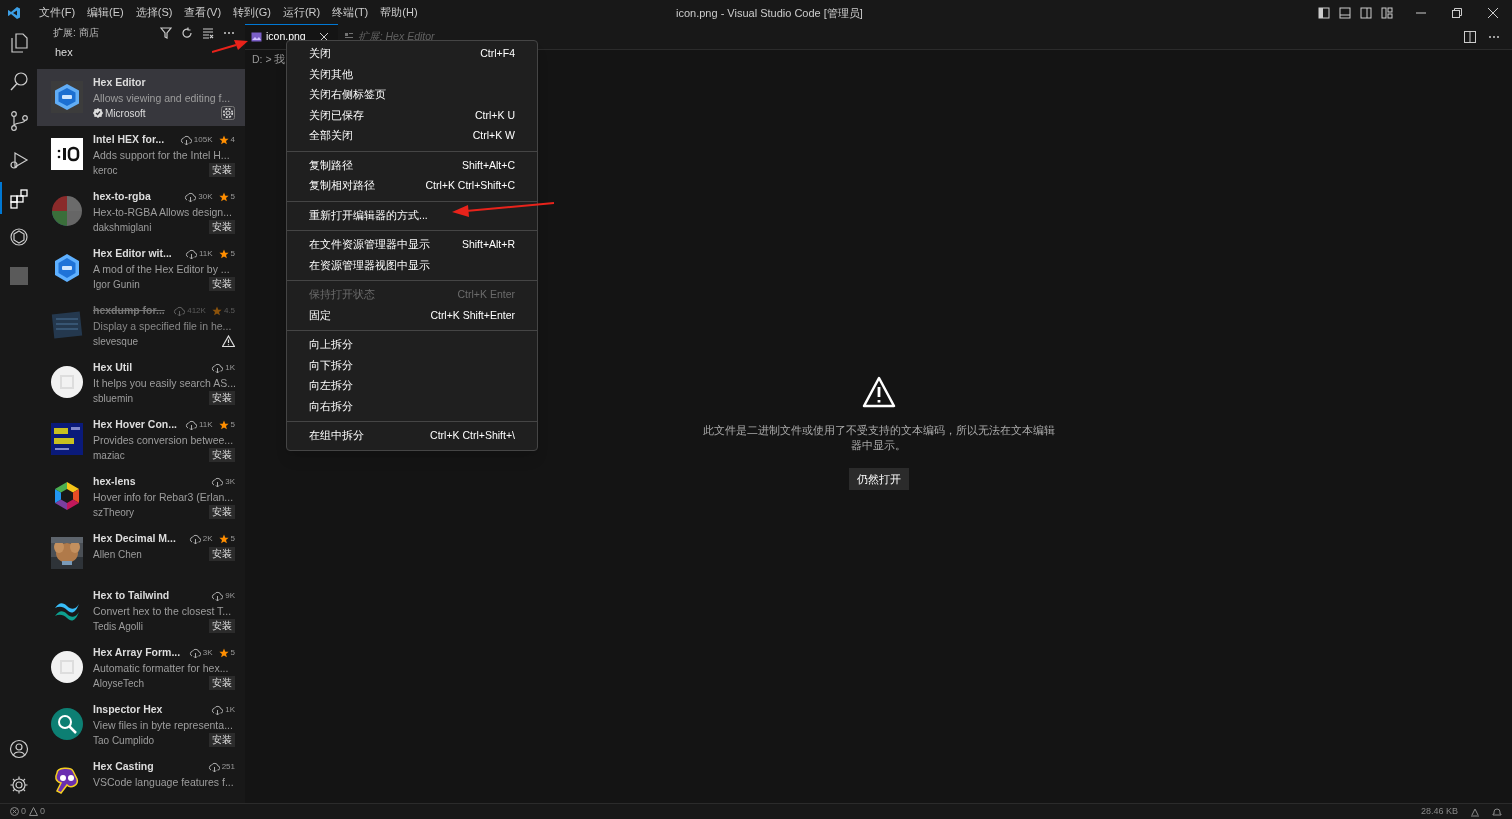 Image resolution: width=1512 pixels, height=819 pixels. What do you see at coordinates (18, 277) in the screenshot?
I see `square-icon` at bounding box center [18, 277].